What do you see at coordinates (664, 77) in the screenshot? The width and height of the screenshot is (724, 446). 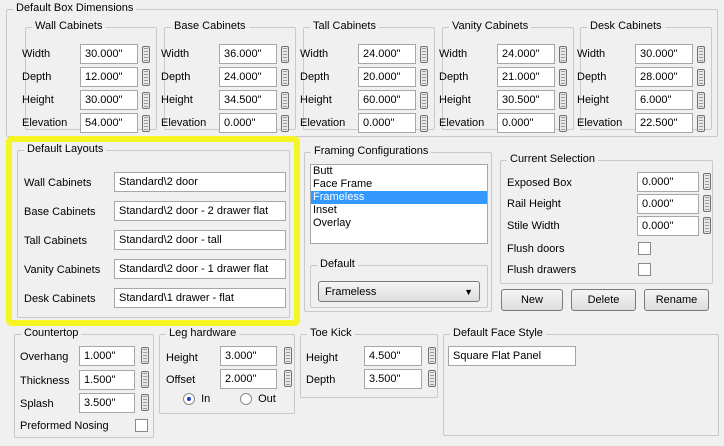 I see `dimension-field: 28.000"` at bounding box center [664, 77].